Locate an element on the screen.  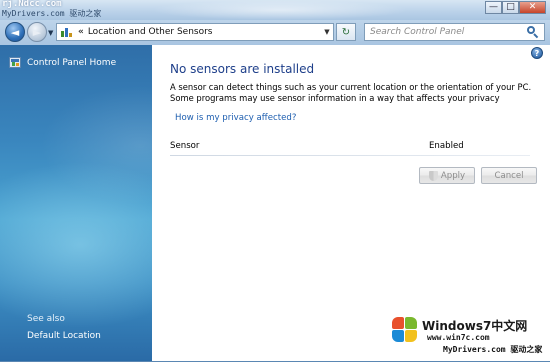
enabled-column-header: Enabled is located at coordinates (446, 146).